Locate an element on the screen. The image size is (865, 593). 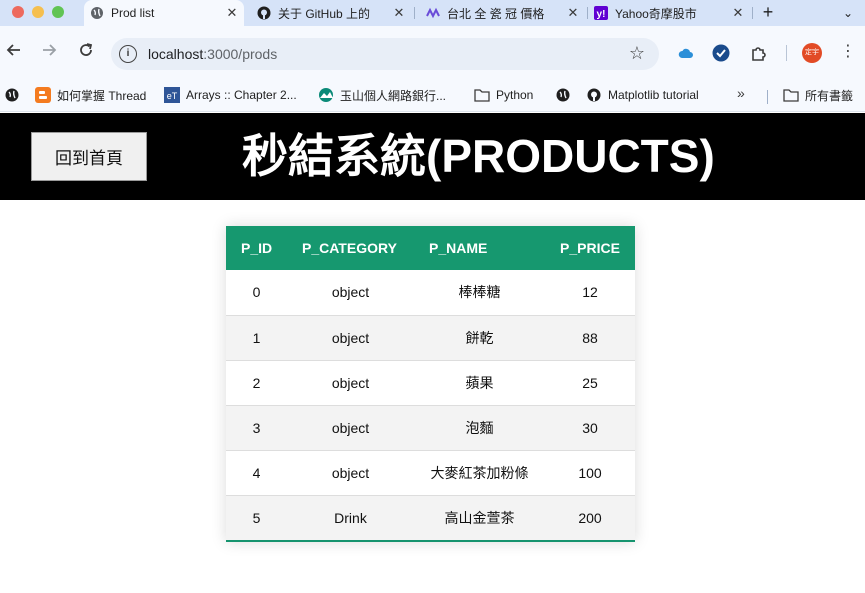
table-row: 5 Drink 高山金萱茶 200 is located at coordinates (430, 517).